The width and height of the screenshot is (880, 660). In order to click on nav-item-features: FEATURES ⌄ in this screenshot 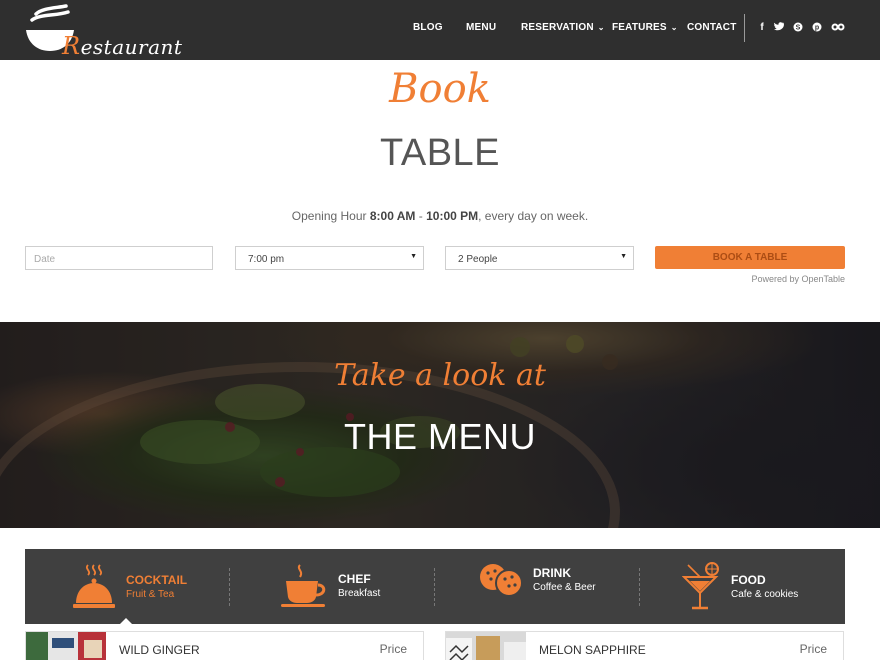, I will do `click(645, 27)`.